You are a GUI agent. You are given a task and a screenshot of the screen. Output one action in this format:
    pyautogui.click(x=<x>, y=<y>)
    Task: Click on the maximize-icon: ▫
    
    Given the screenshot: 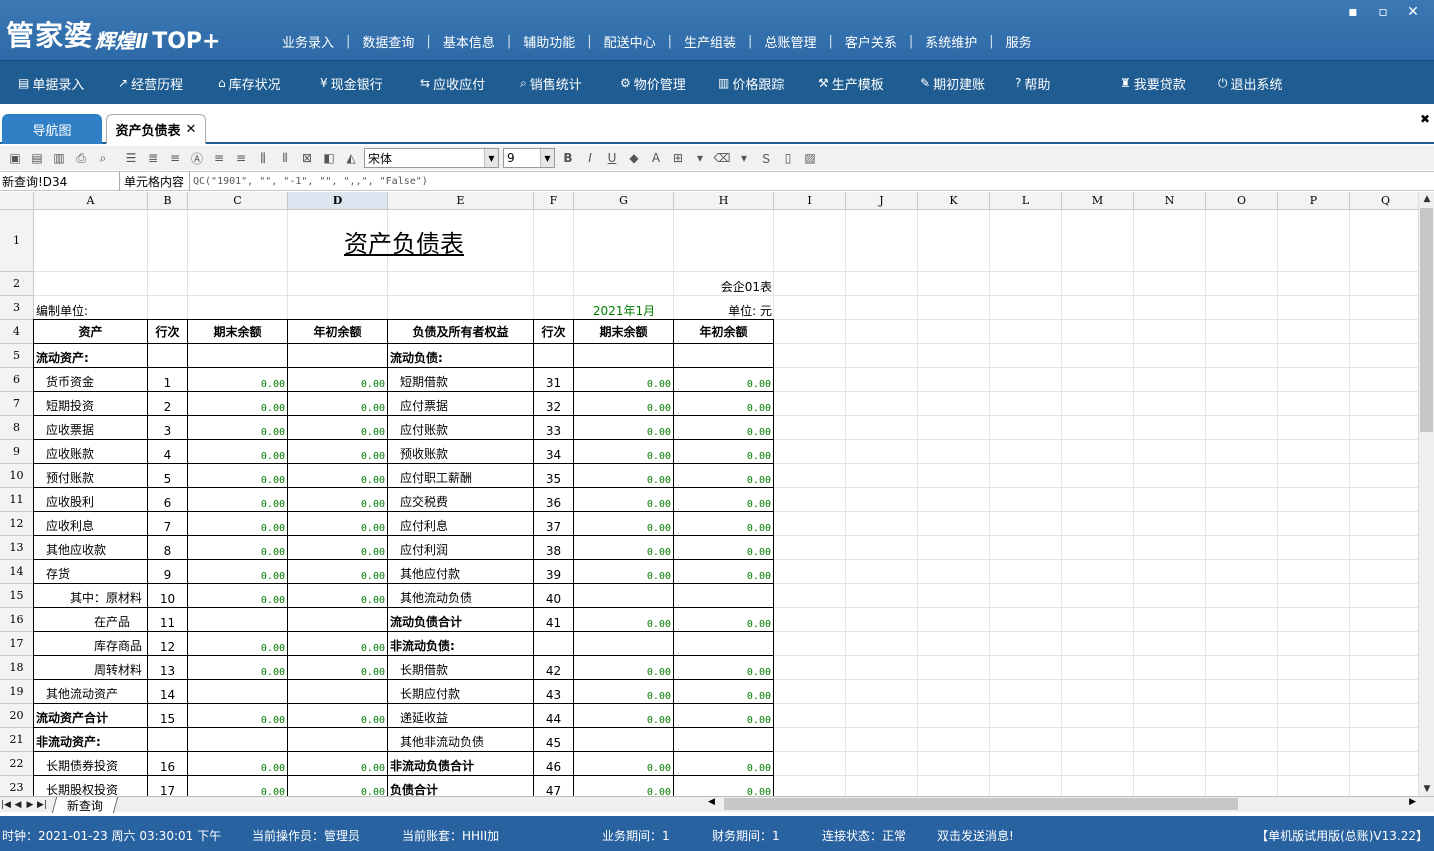 What is the action you would take?
    pyautogui.click(x=1383, y=12)
    